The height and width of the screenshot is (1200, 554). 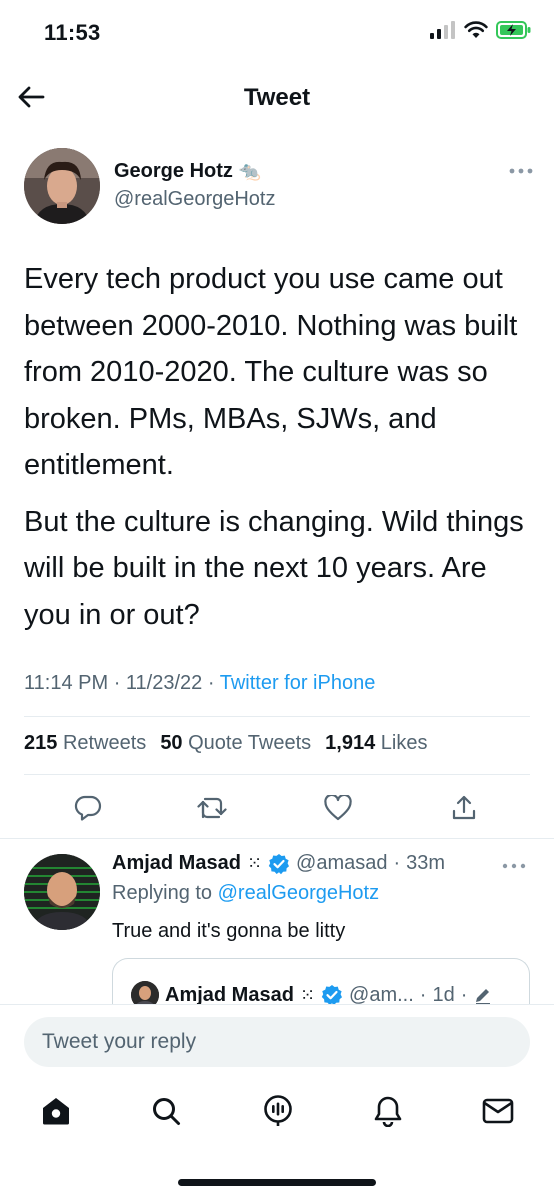 I want to click on search-icon, so click(x=166, y=1111).